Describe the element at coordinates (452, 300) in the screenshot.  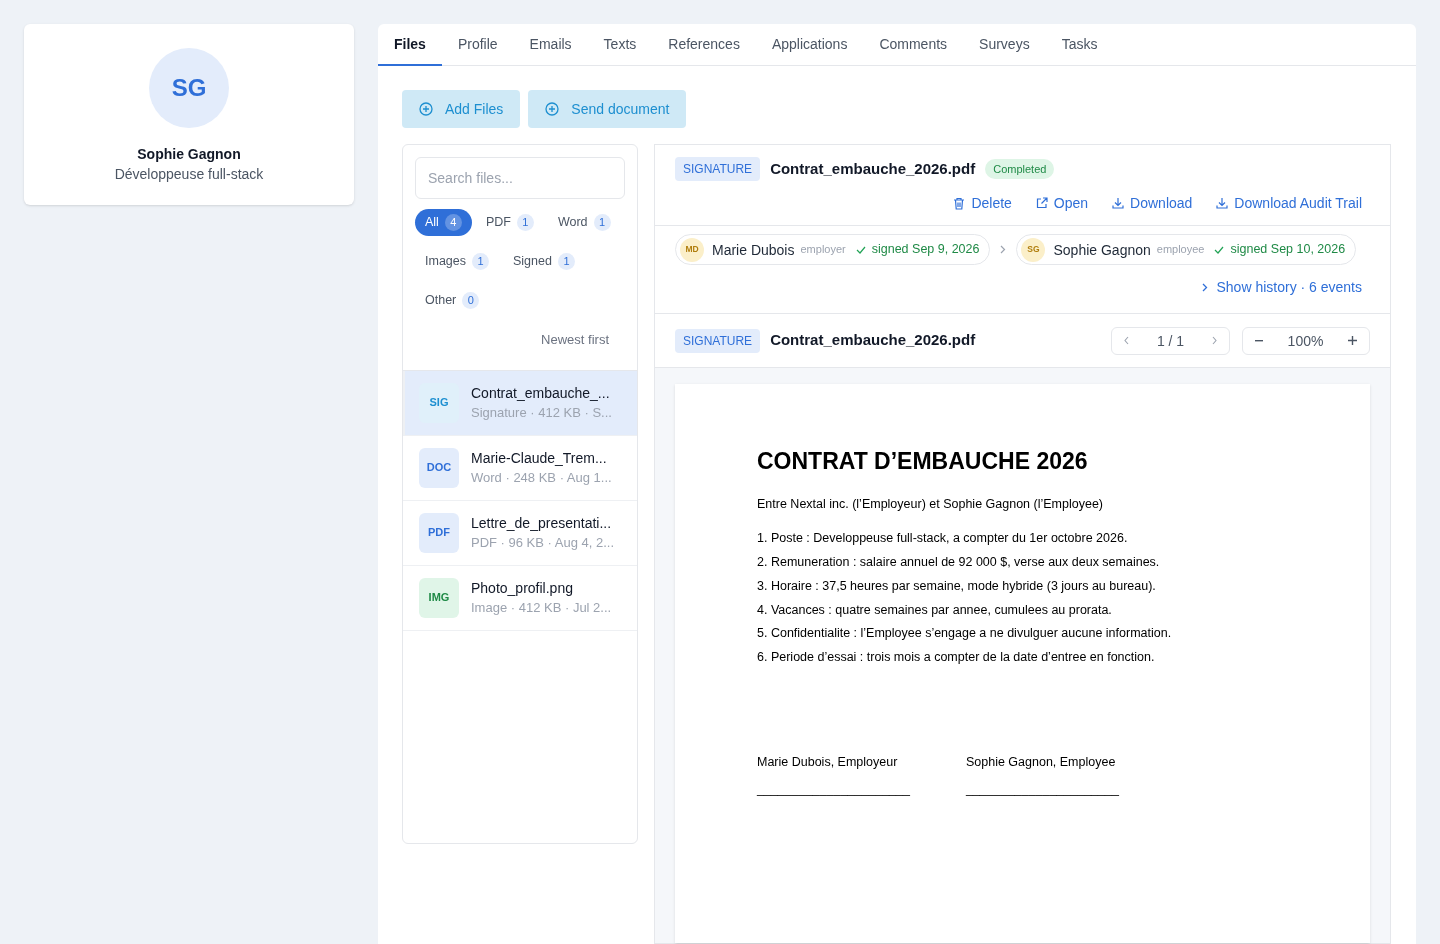
I see `filter-chip: Other 0` at that location.